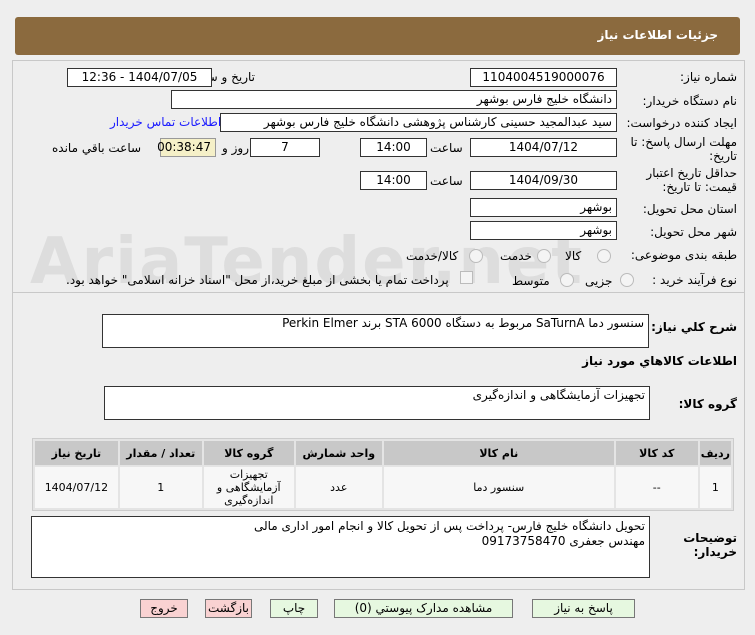  What do you see at coordinates (97, 148) in the screenshot?
I see `remaining-label: ساعت باقي مانده` at bounding box center [97, 148].